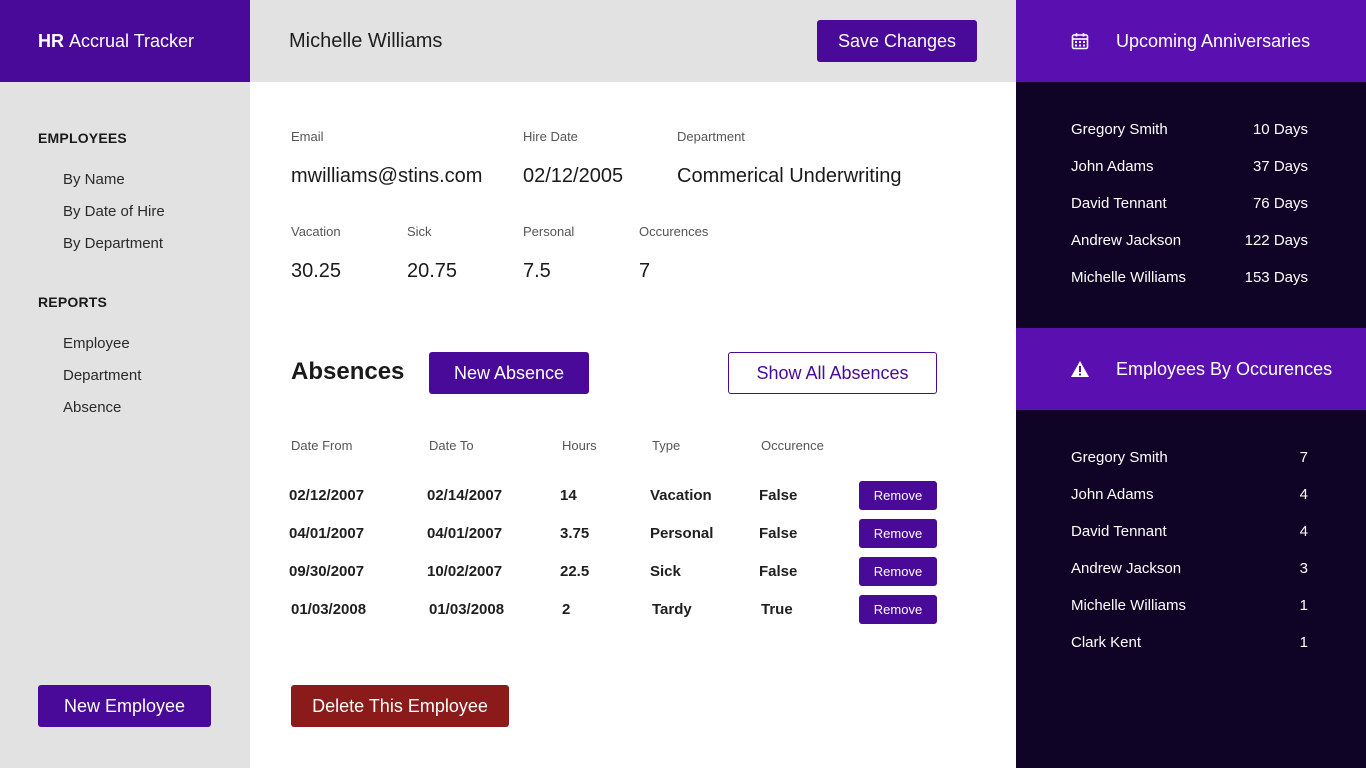 The image size is (1366, 768). What do you see at coordinates (73, 302) in the screenshot?
I see `nav-heading-reports: REPORTS` at bounding box center [73, 302].